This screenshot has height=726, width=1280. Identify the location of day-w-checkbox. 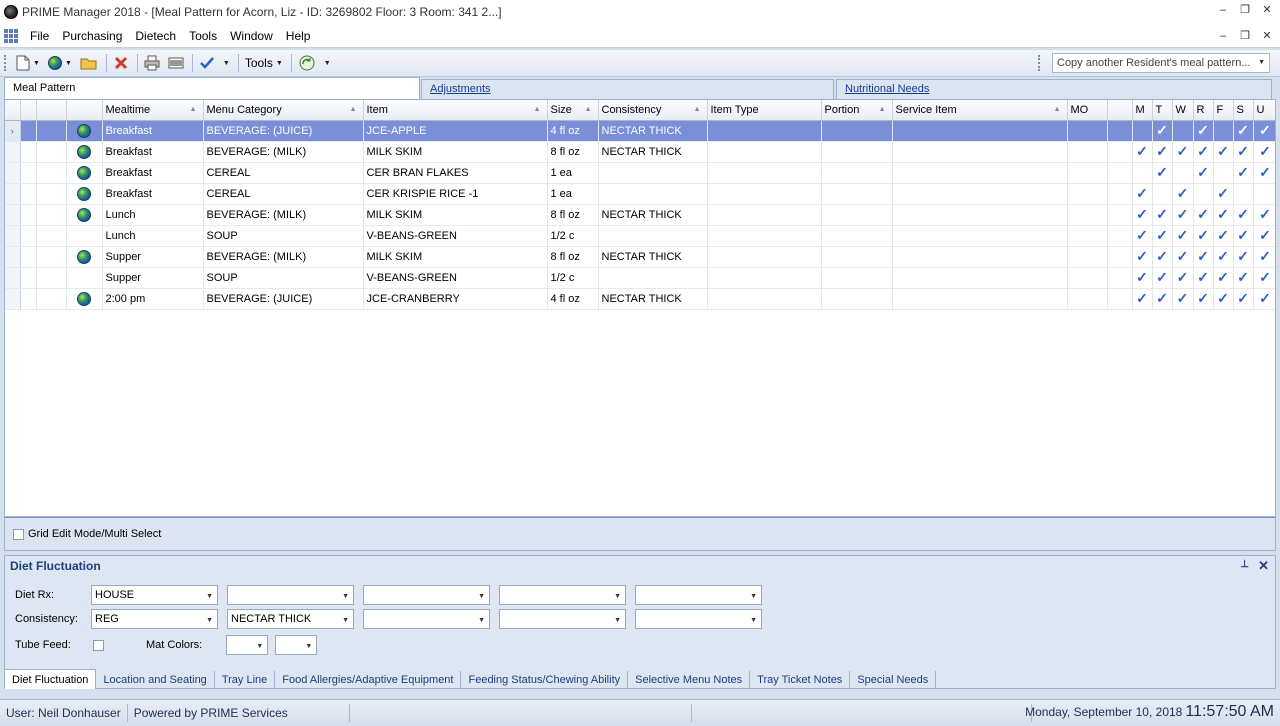
(1183, 173).